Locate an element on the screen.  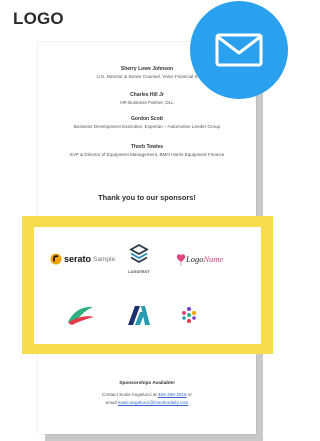
envelope-icon is located at coordinates (239, 50).